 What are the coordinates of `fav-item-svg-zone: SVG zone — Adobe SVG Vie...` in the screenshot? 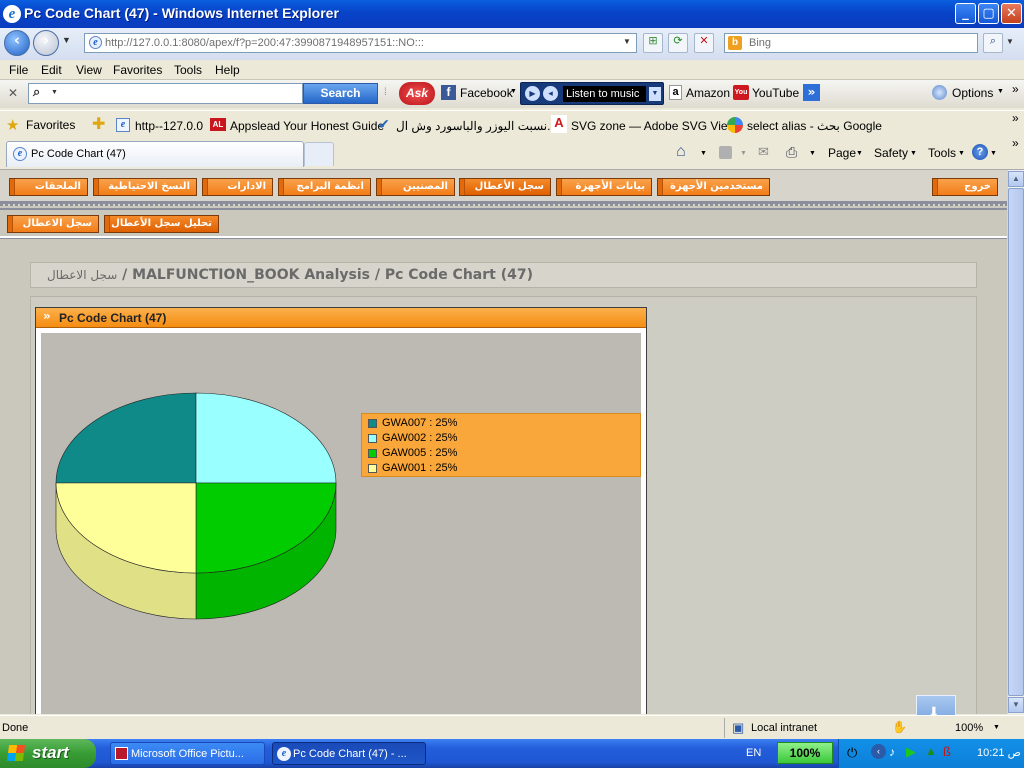 It's located at (654, 126).